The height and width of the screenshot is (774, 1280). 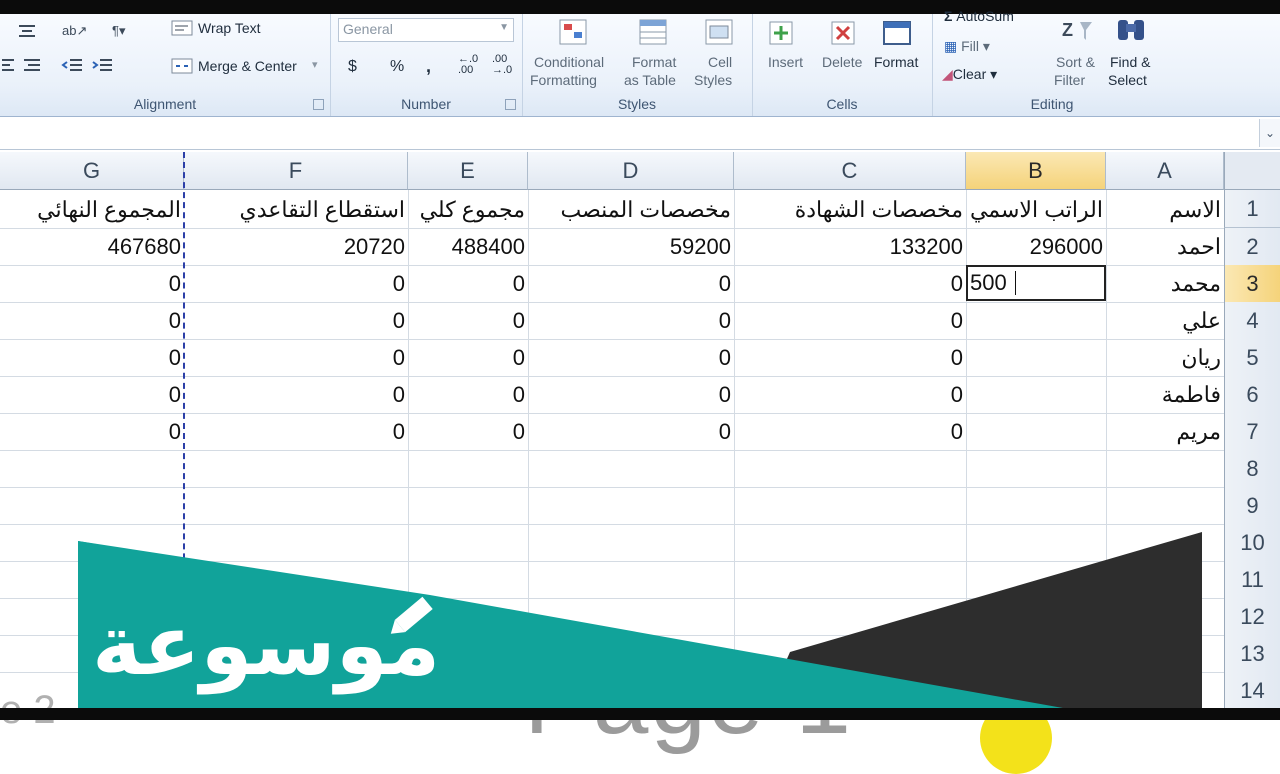 What do you see at coordinates (428, 66) in the screenshot?
I see `comma-style-button: ,` at bounding box center [428, 66].